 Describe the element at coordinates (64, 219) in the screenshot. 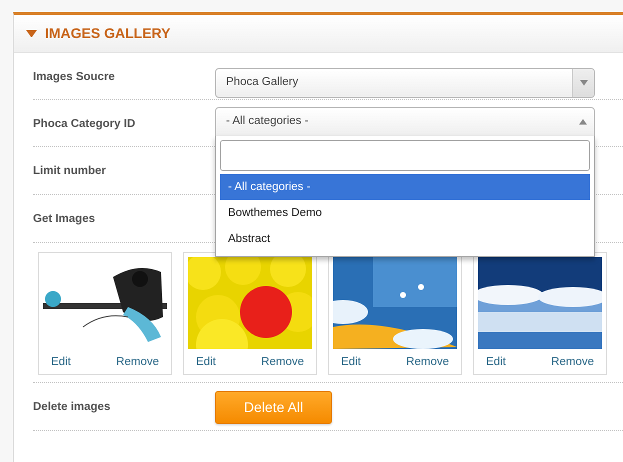

I see `field-label: Get Images` at that location.